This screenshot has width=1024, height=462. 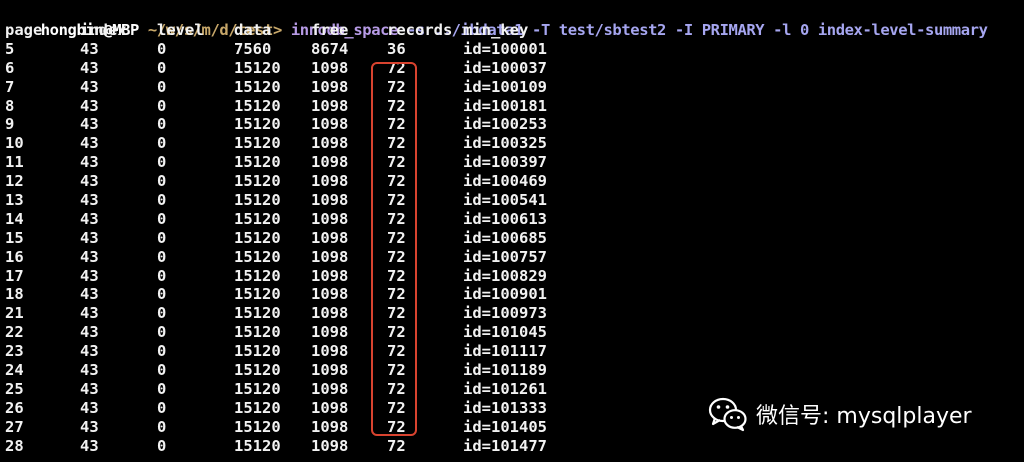 I want to click on cell-min-key: id=100469, so click(x=505, y=181).